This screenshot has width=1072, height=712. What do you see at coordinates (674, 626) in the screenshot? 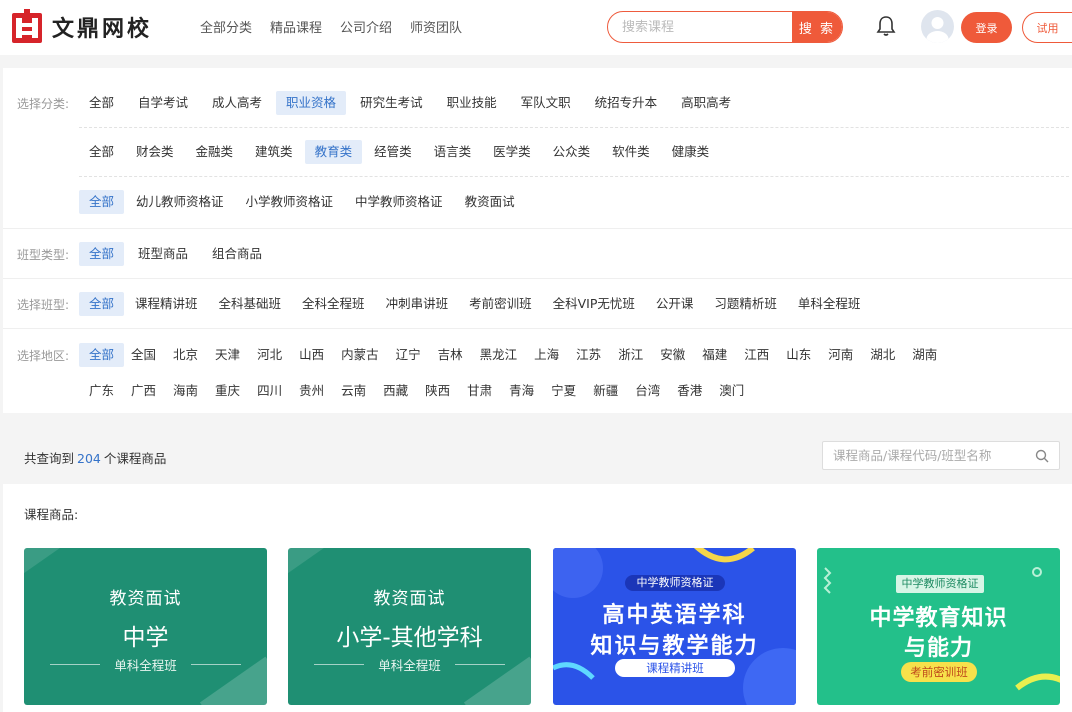
I see `course-card: 中学教师资格证 高中英语学科 知识与教学能力 课程精讲班` at bounding box center [674, 626].